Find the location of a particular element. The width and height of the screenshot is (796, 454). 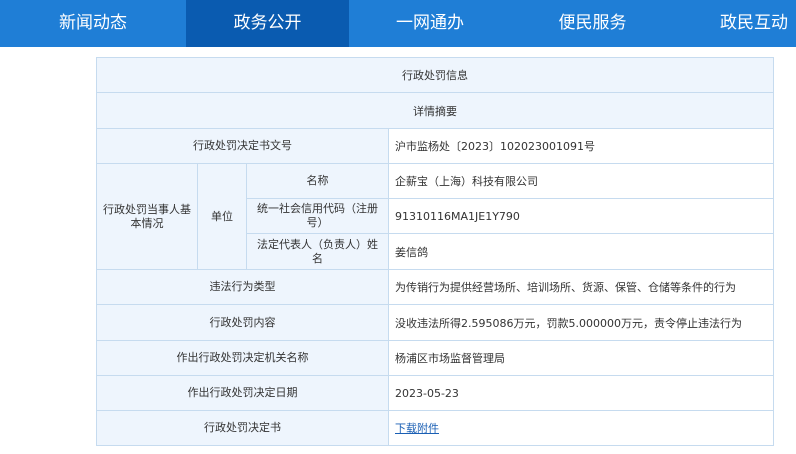

table-subtitle-row: 详情摘要 is located at coordinates (435, 110).